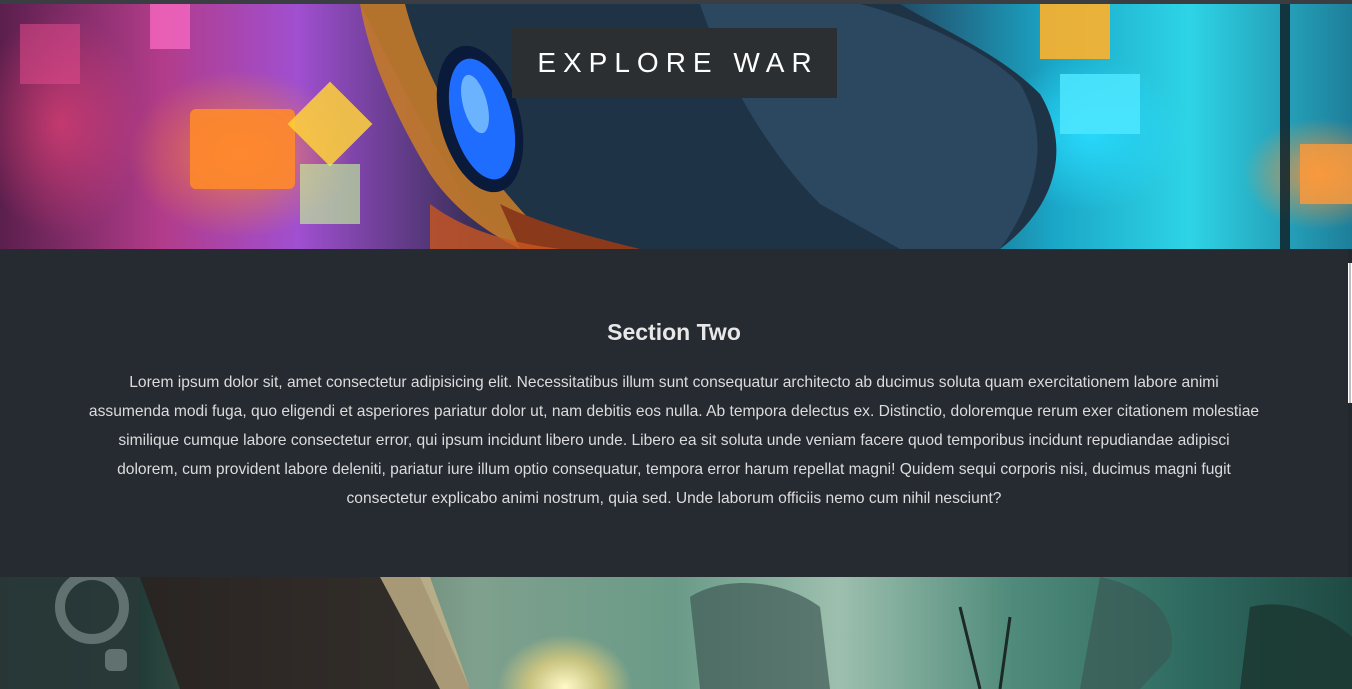 The image size is (1352, 689). I want to click on section-title: Section Two, so click(674, 332).